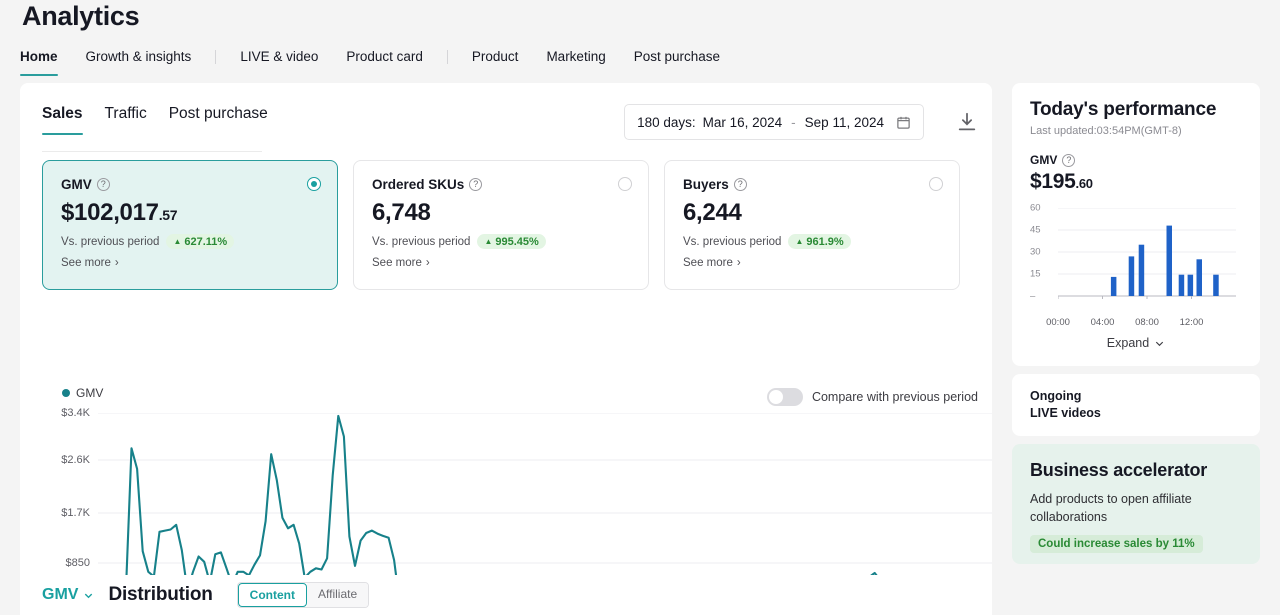 The height and width of the screenshot is (615, 1280). Describe the element at coordinates (1035, 230) in the screenshot. I see `mini-chart-y-tick-label: 45` at that location.